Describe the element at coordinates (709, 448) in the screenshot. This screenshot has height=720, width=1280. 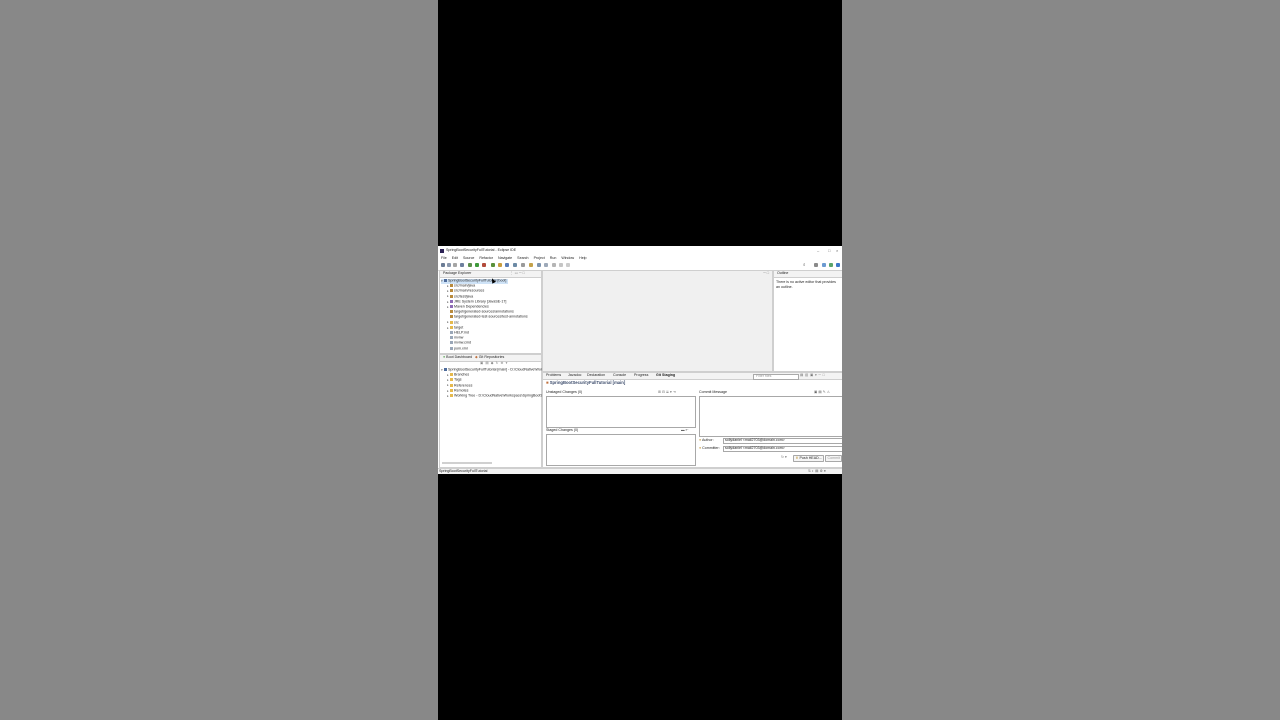
I see `committer-label: ● Committer:` at that location.